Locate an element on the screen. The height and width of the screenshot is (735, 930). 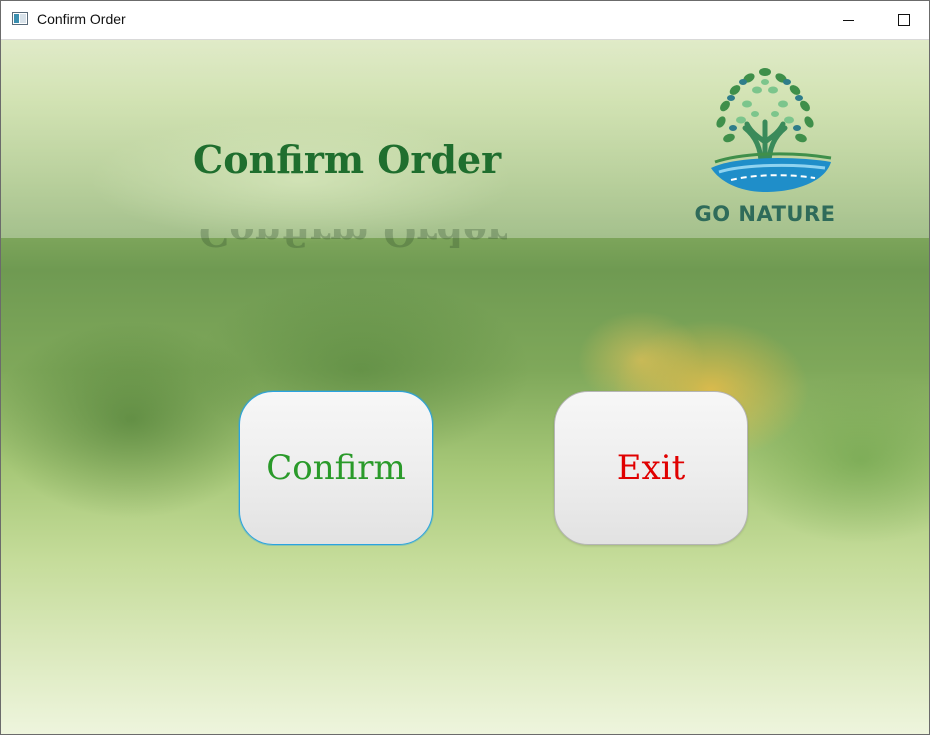
tree-logo-icon is located at coordinates (771, 130).